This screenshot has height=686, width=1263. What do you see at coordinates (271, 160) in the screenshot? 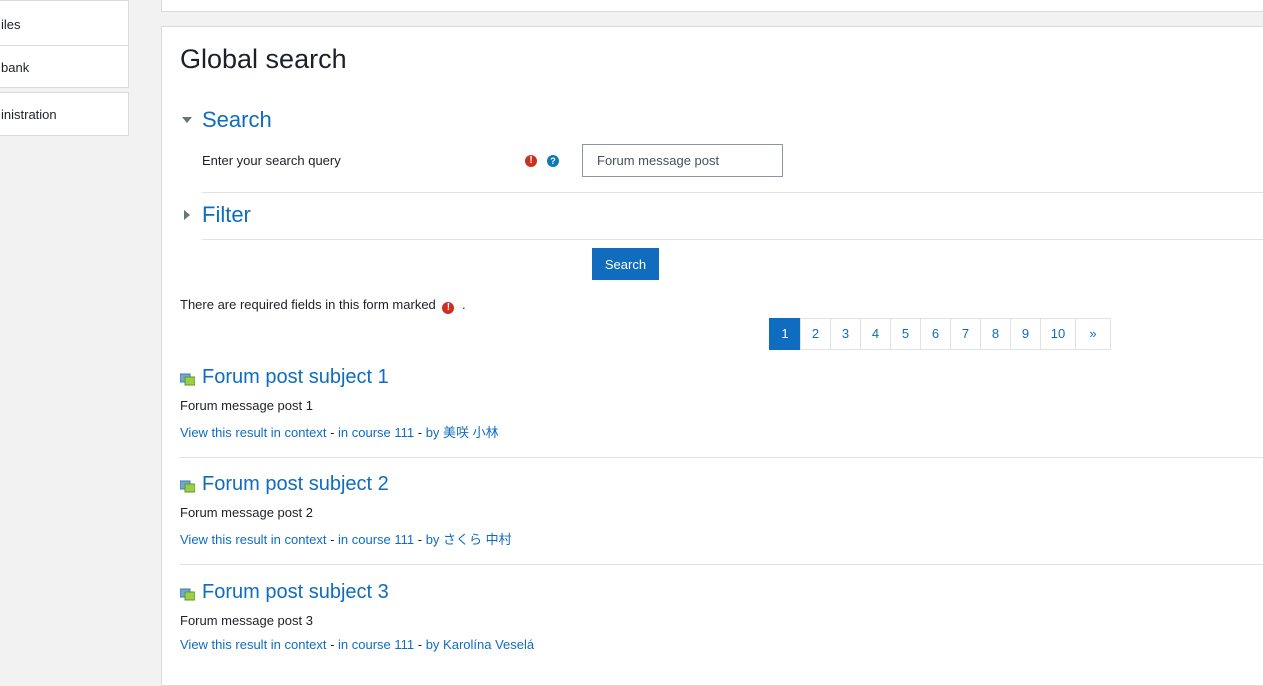
I see `search-query-label: Enter your search query` at bounding box center [271, 160].